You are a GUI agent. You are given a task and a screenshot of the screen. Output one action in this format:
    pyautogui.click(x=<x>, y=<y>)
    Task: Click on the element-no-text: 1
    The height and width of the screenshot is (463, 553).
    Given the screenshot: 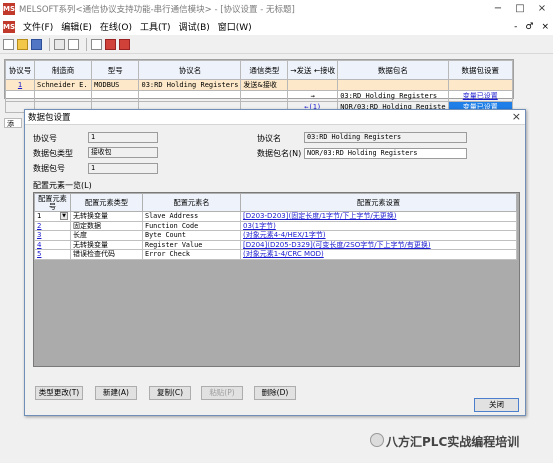 What is the action you would take?
    pyautogui.click(x=39, y=216)
    